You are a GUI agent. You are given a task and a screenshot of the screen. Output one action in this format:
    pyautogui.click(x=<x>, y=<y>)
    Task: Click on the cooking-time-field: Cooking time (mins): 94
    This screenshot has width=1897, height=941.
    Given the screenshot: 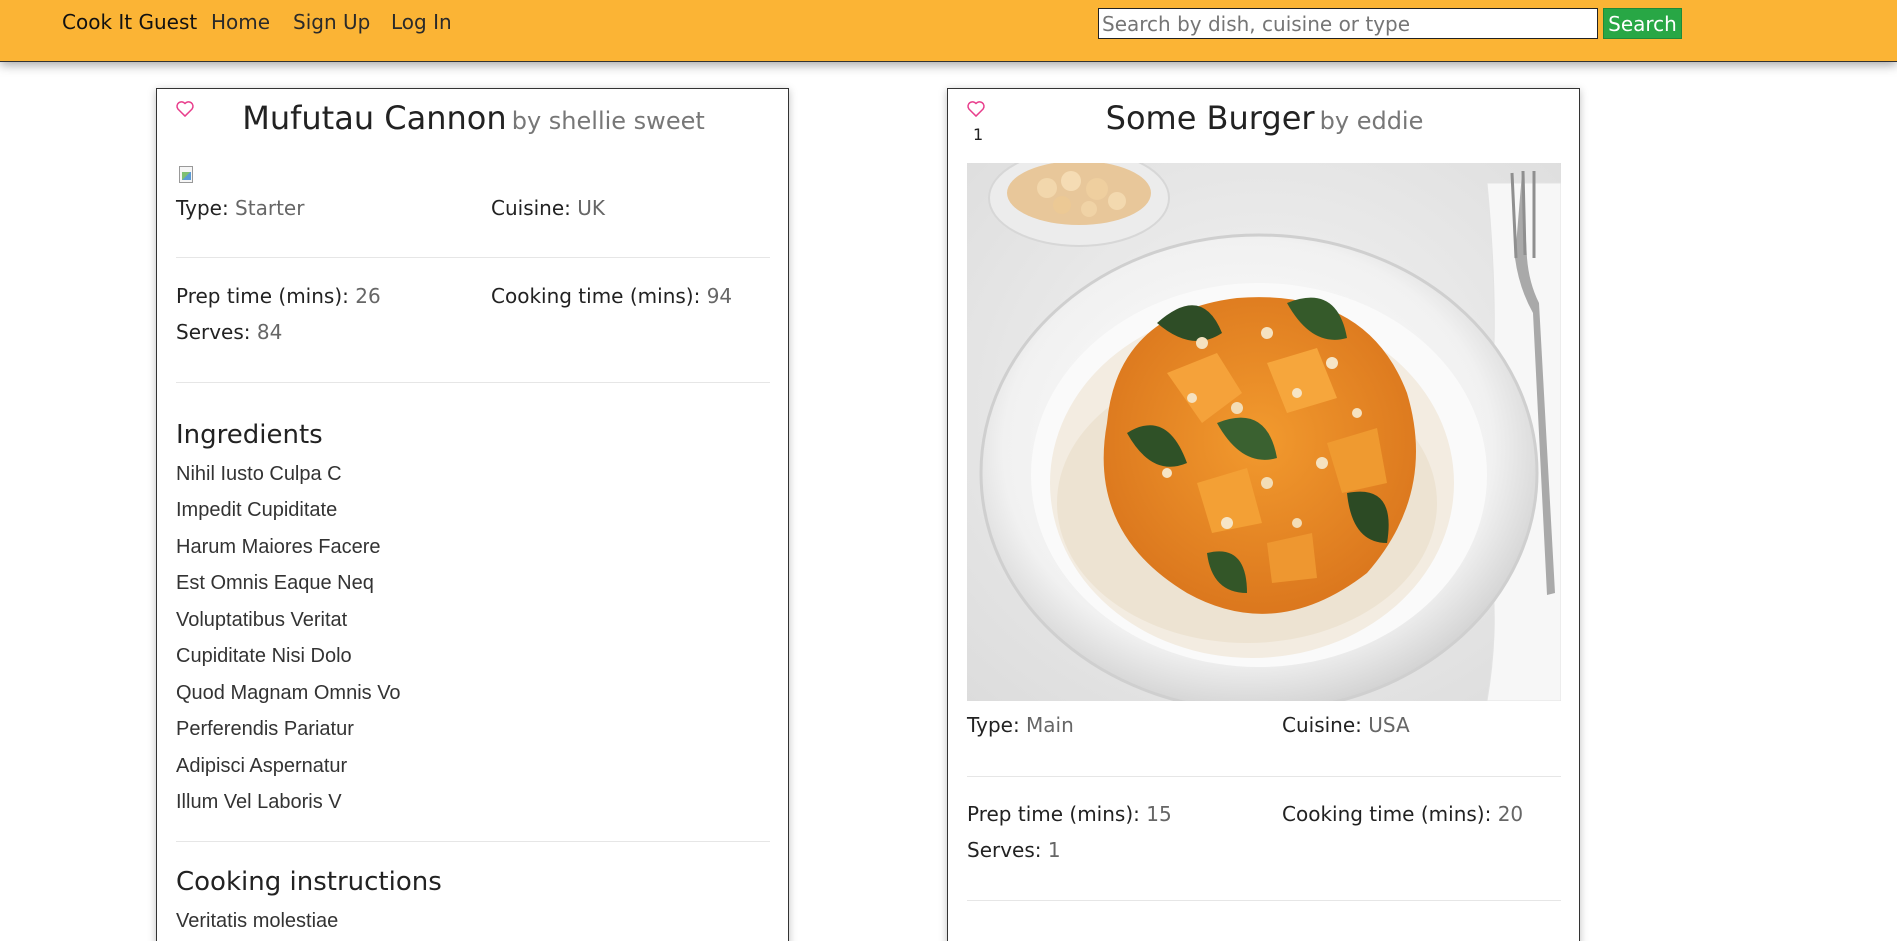 What is the action you would take?
    pyautogui.click(x=611, y=296)
    